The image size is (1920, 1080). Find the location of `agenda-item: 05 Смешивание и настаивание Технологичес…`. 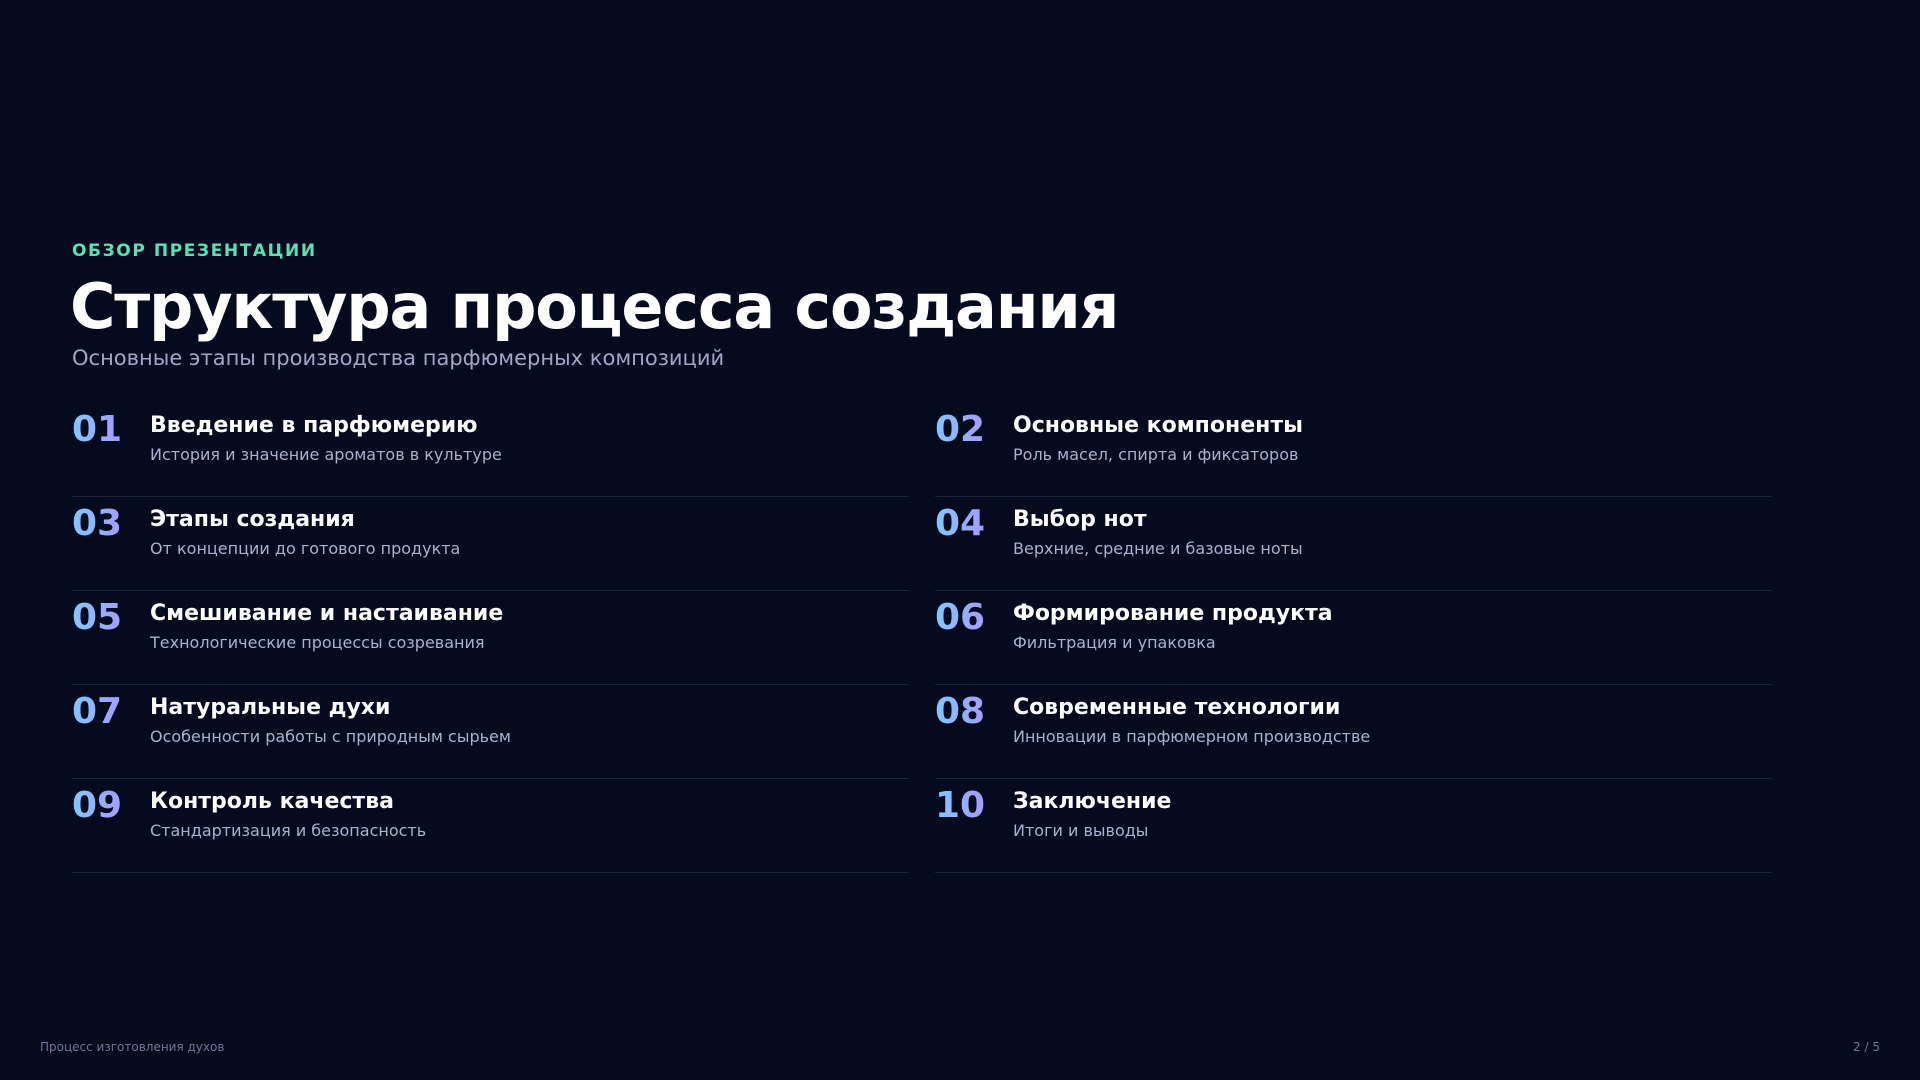

agenda-item: 05 Смешивание и настаивание Технологичес… is located at coordinates (490, 638).